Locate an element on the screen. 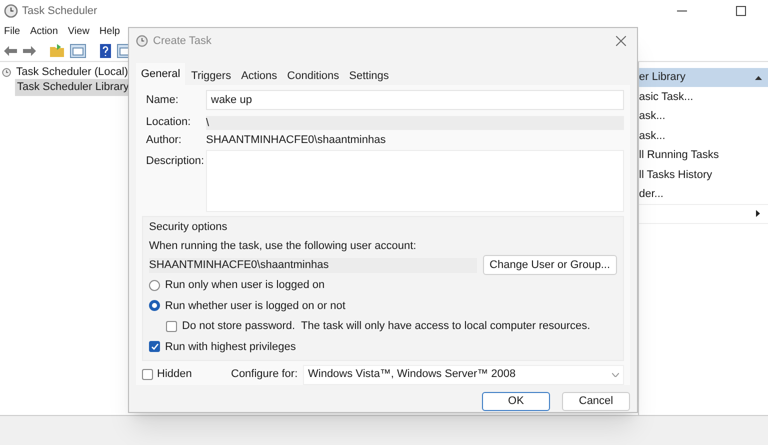  name-label: Name: is located at coordinates (162, 100).